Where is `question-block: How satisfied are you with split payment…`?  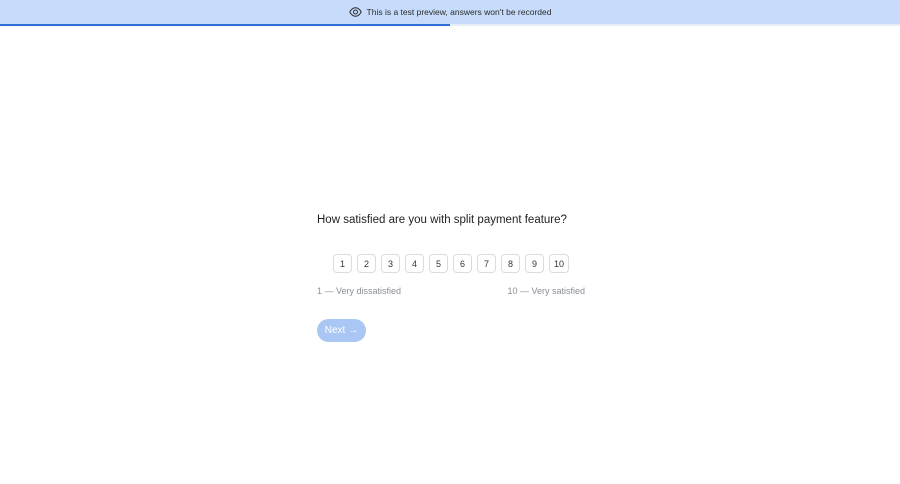 question-block: How satisfied are you with split payment… is located at coordinates (451, 255).